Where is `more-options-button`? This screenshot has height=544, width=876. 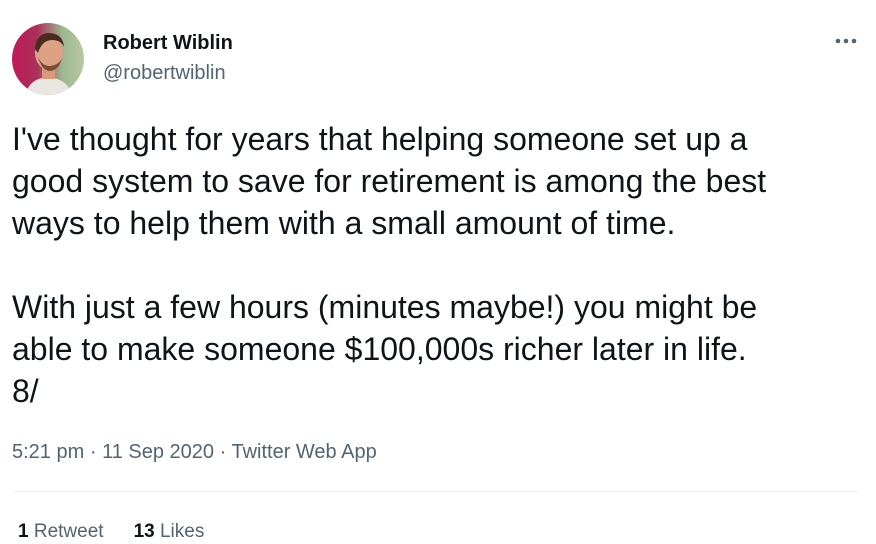
more-options-button is located at coordinates (846, 41).